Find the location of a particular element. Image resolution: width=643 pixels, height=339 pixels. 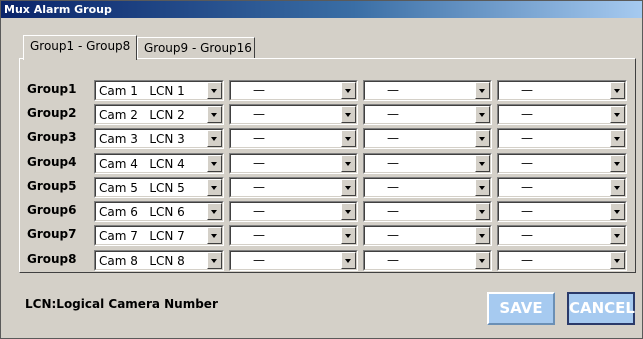

group-row: Group6 Cam 6 LCN 6 — — — is located at coordinates (321, 212).